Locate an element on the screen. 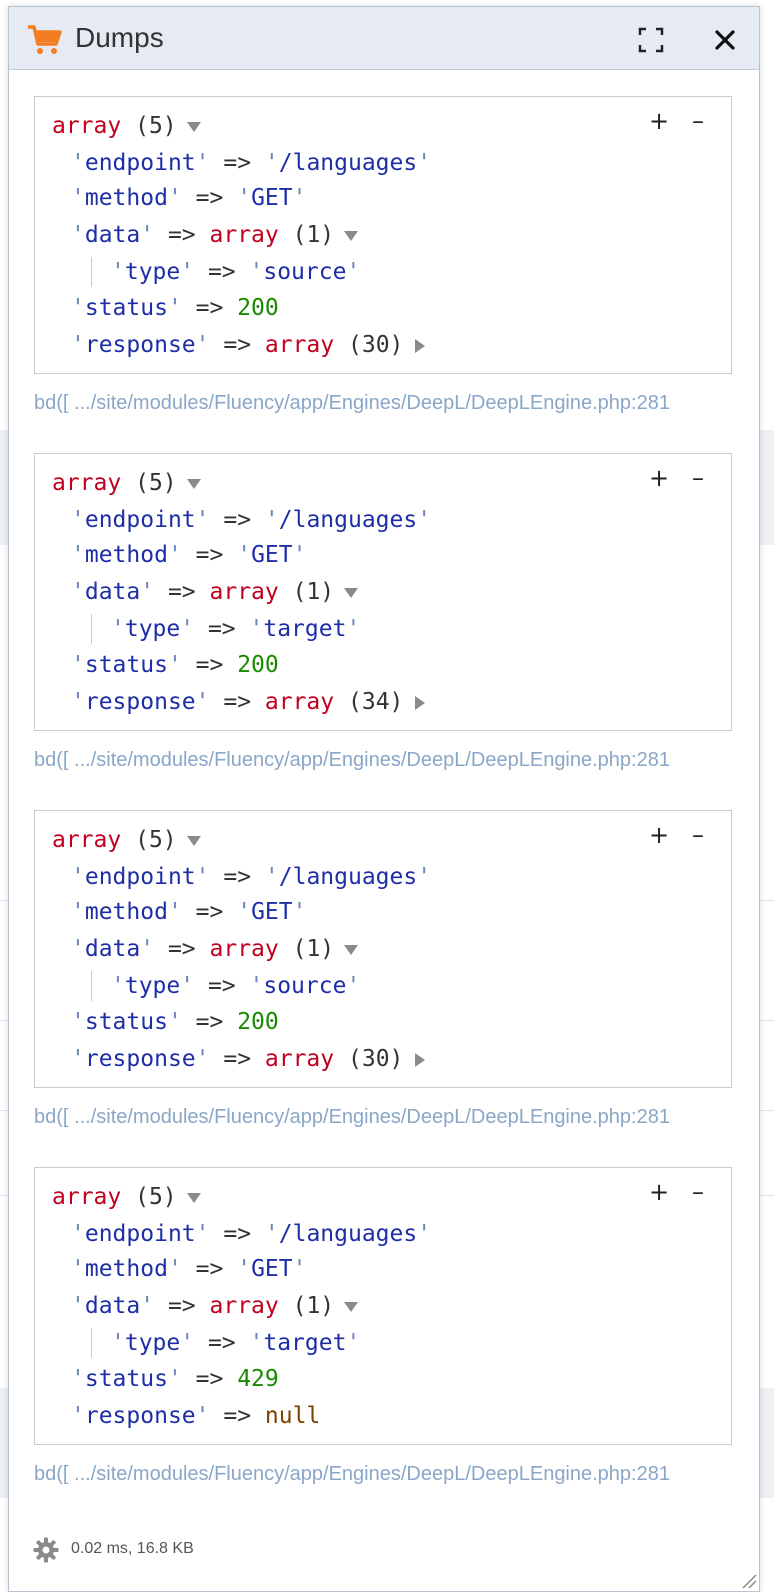 The height and width of the screenshot is (1592, 774). fullscreen-icon is located at coordinates (651, 40).